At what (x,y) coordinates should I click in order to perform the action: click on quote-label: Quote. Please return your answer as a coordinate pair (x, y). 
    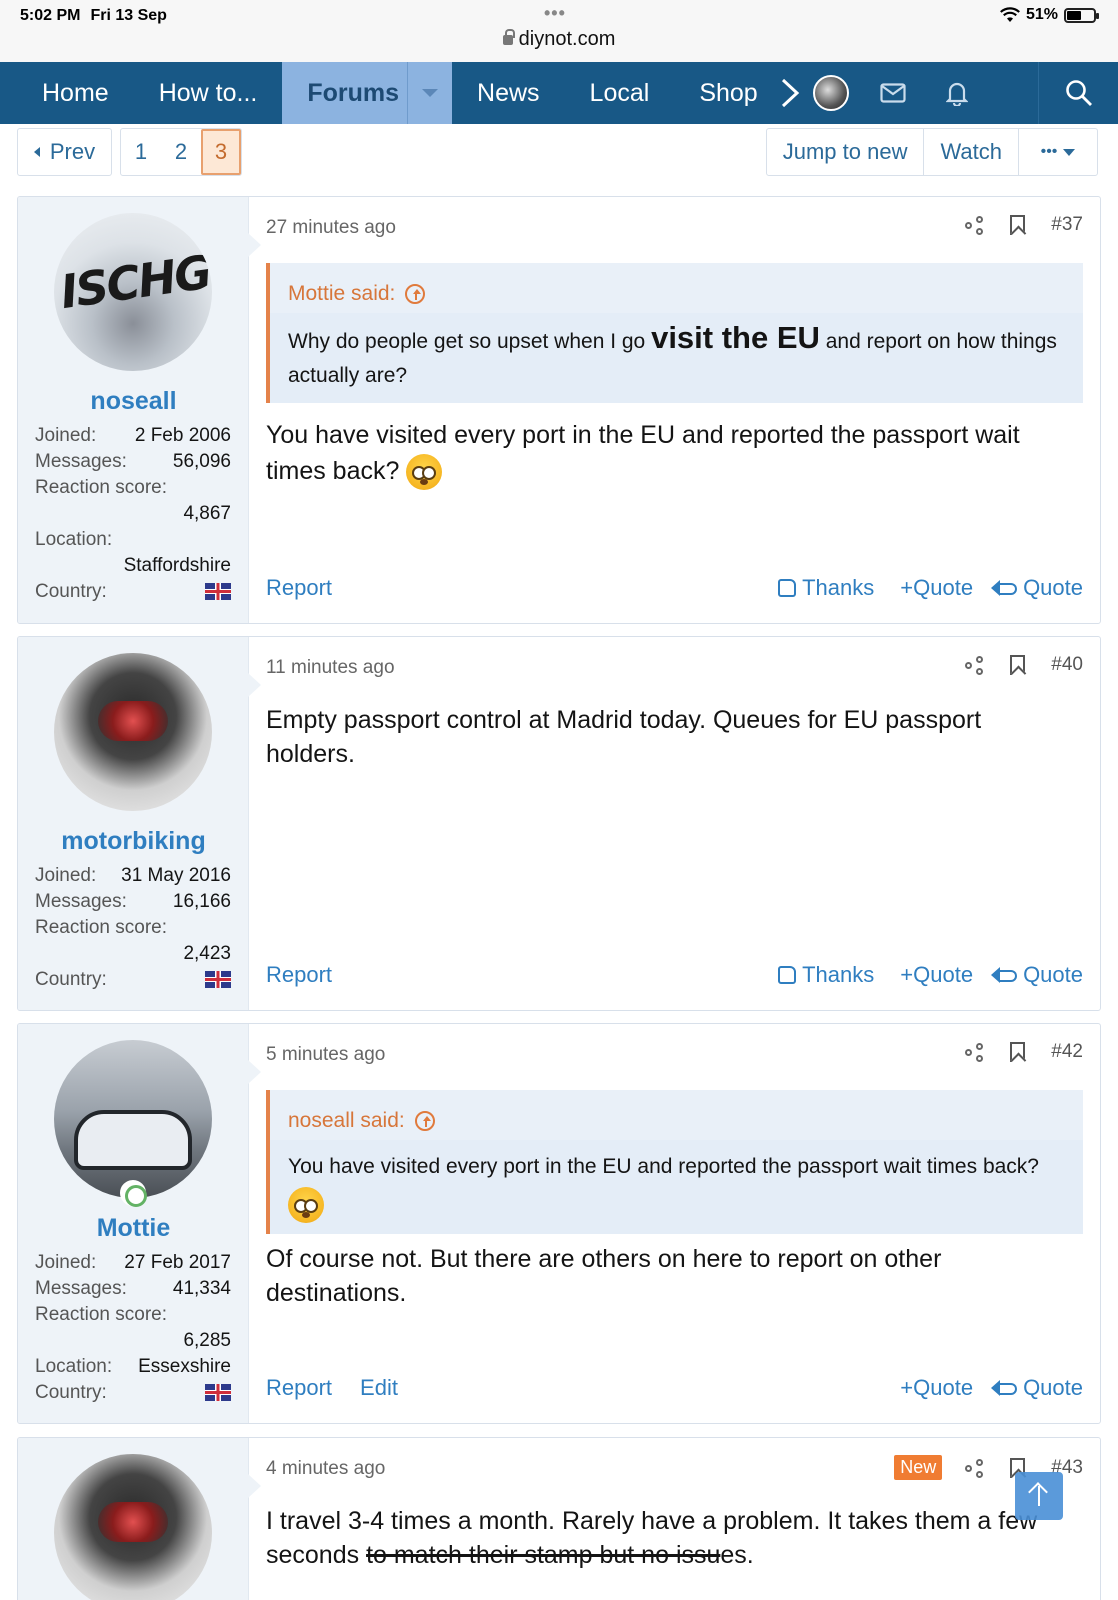
    Looking at the image, I should click on (1053, 974).